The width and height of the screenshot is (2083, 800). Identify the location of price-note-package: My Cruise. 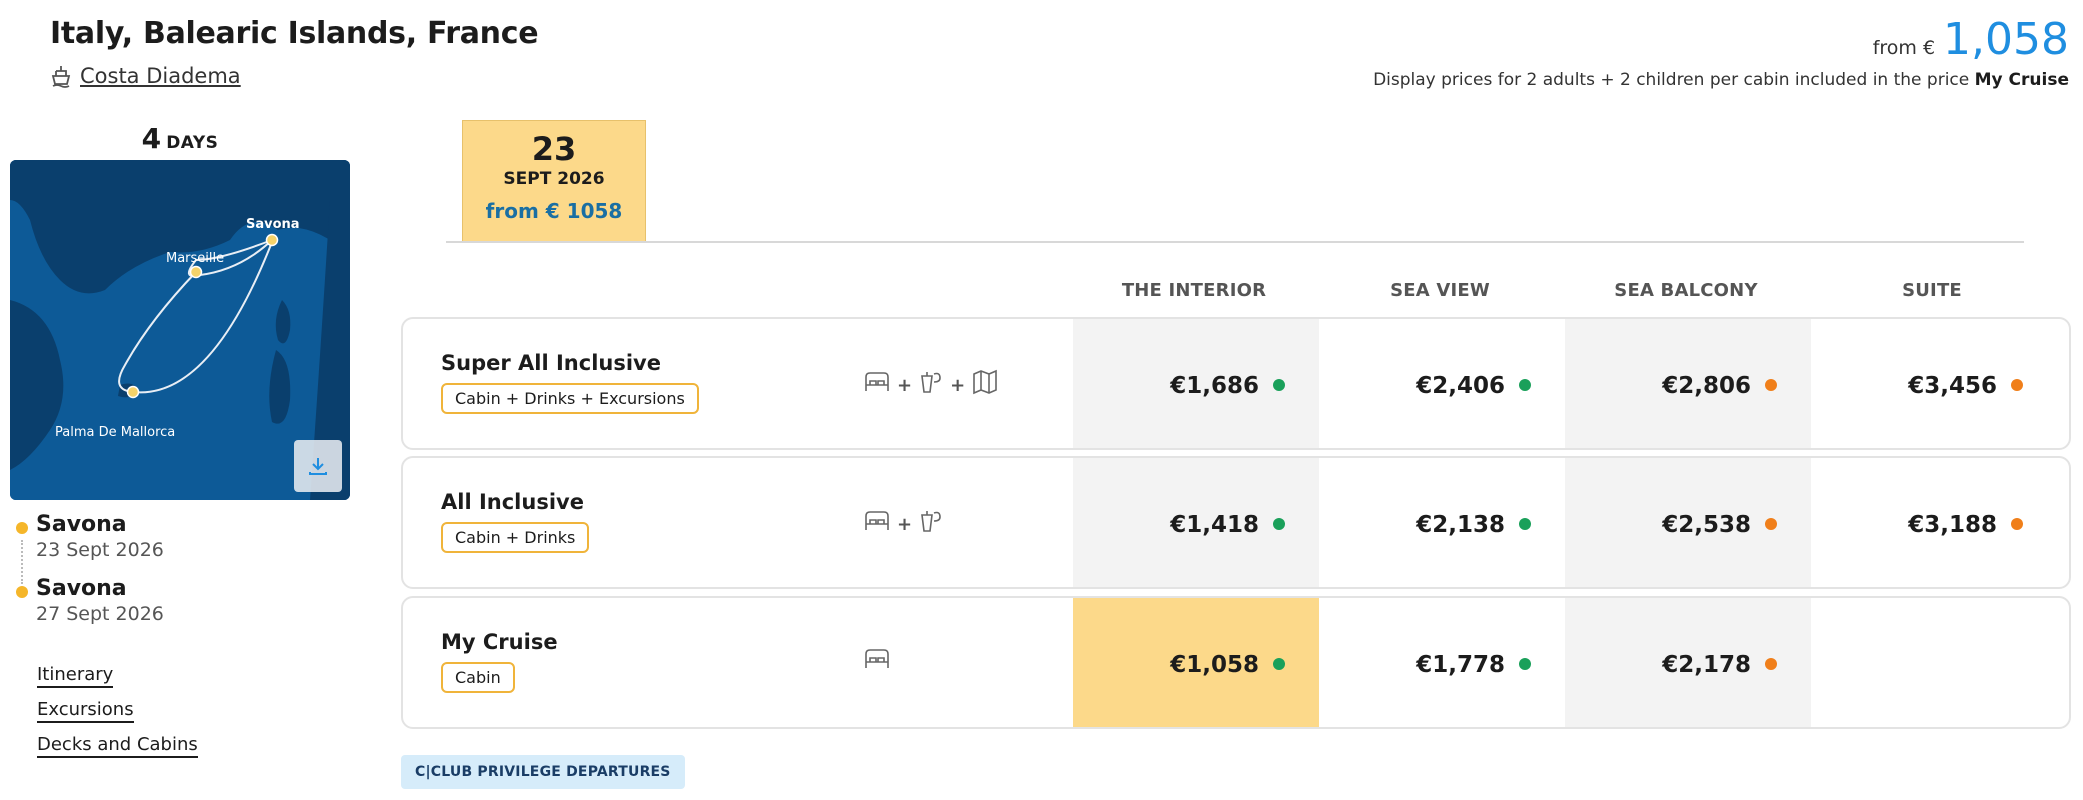
(2021, 80).